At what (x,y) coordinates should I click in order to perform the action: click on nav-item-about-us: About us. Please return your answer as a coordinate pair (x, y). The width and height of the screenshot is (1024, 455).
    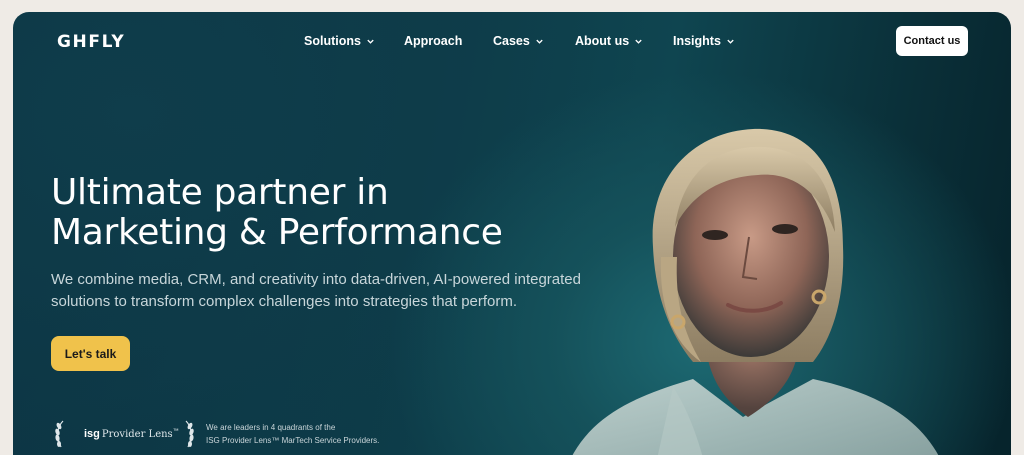
    Looking at the image, I should click on (609, 41).